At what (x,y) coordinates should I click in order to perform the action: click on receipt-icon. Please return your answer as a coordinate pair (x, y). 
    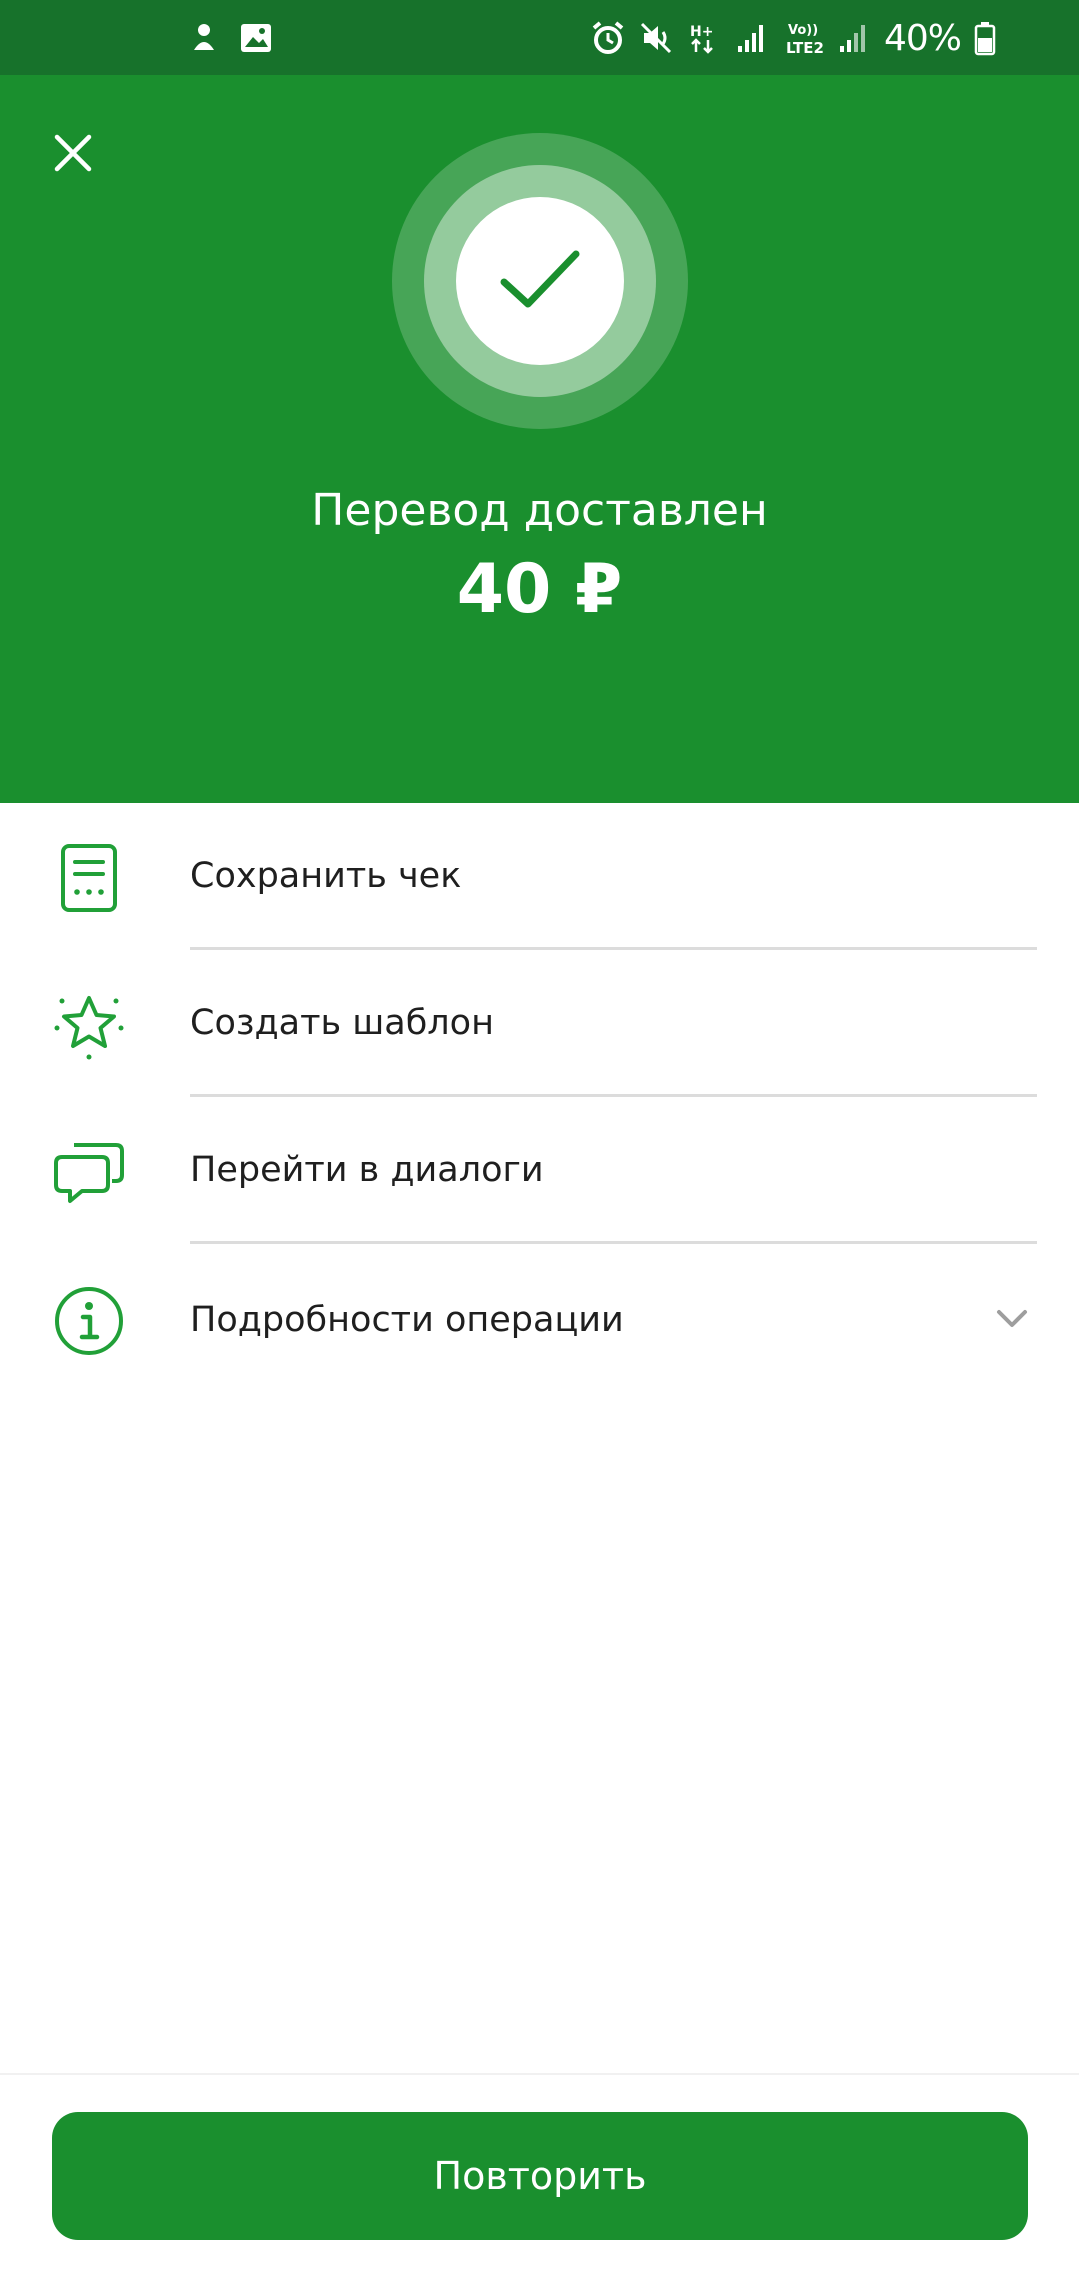
    Looking at the image, I should click on (89, 878).